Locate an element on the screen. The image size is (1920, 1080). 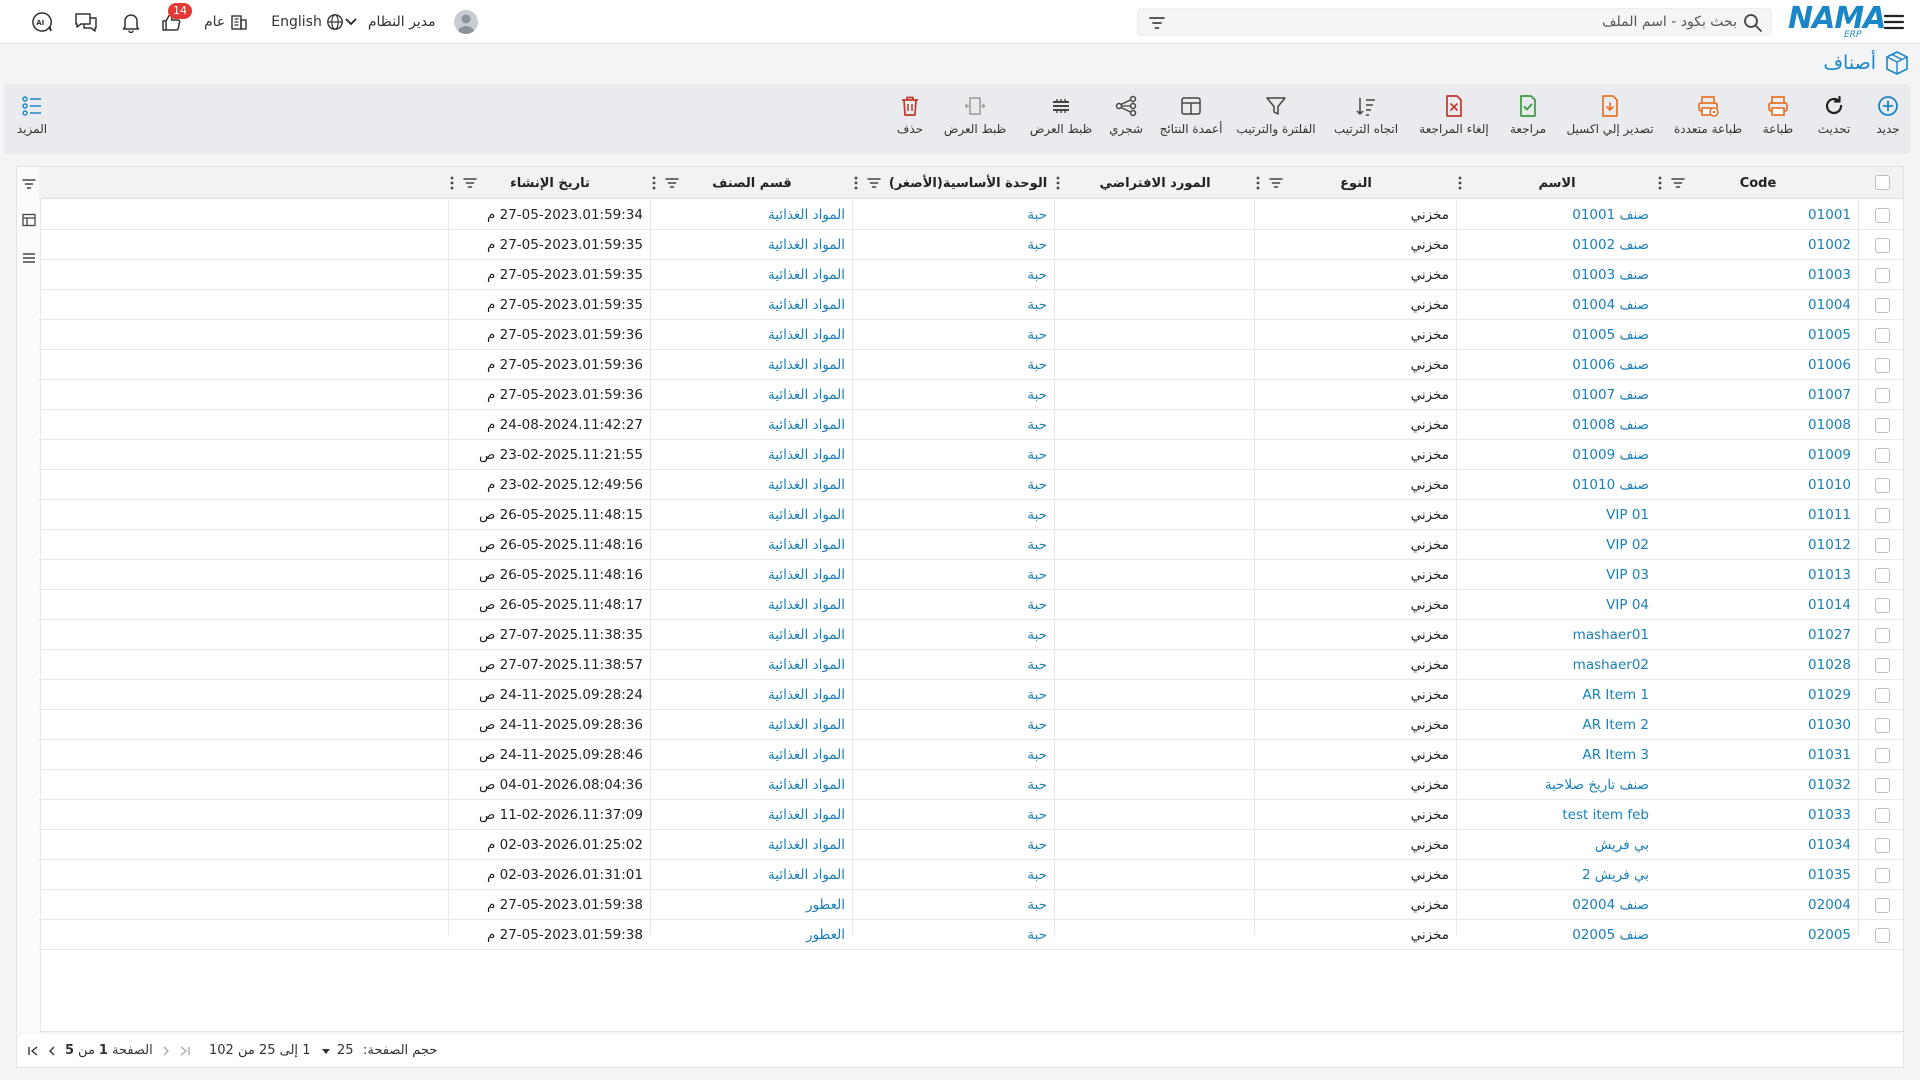
cell-code: 01011 is located at coordinates (1758, 515).